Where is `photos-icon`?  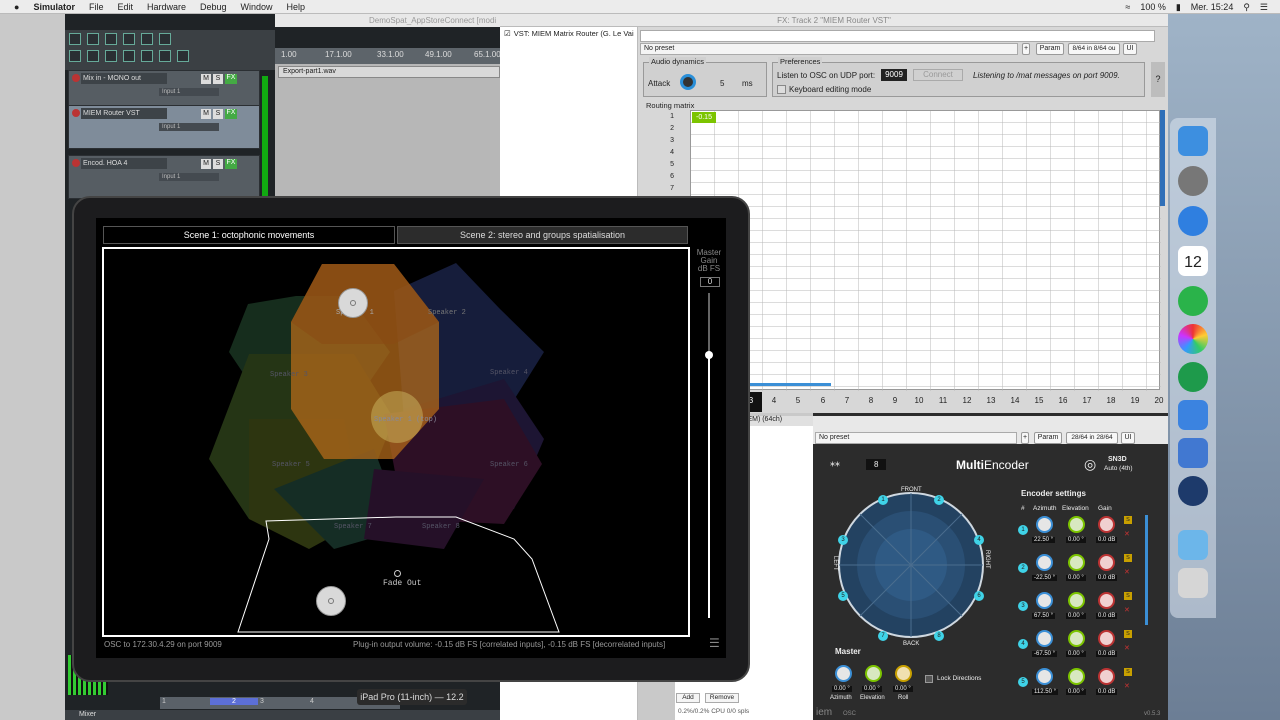 photos-icon is located at coordinates (1193, 339).